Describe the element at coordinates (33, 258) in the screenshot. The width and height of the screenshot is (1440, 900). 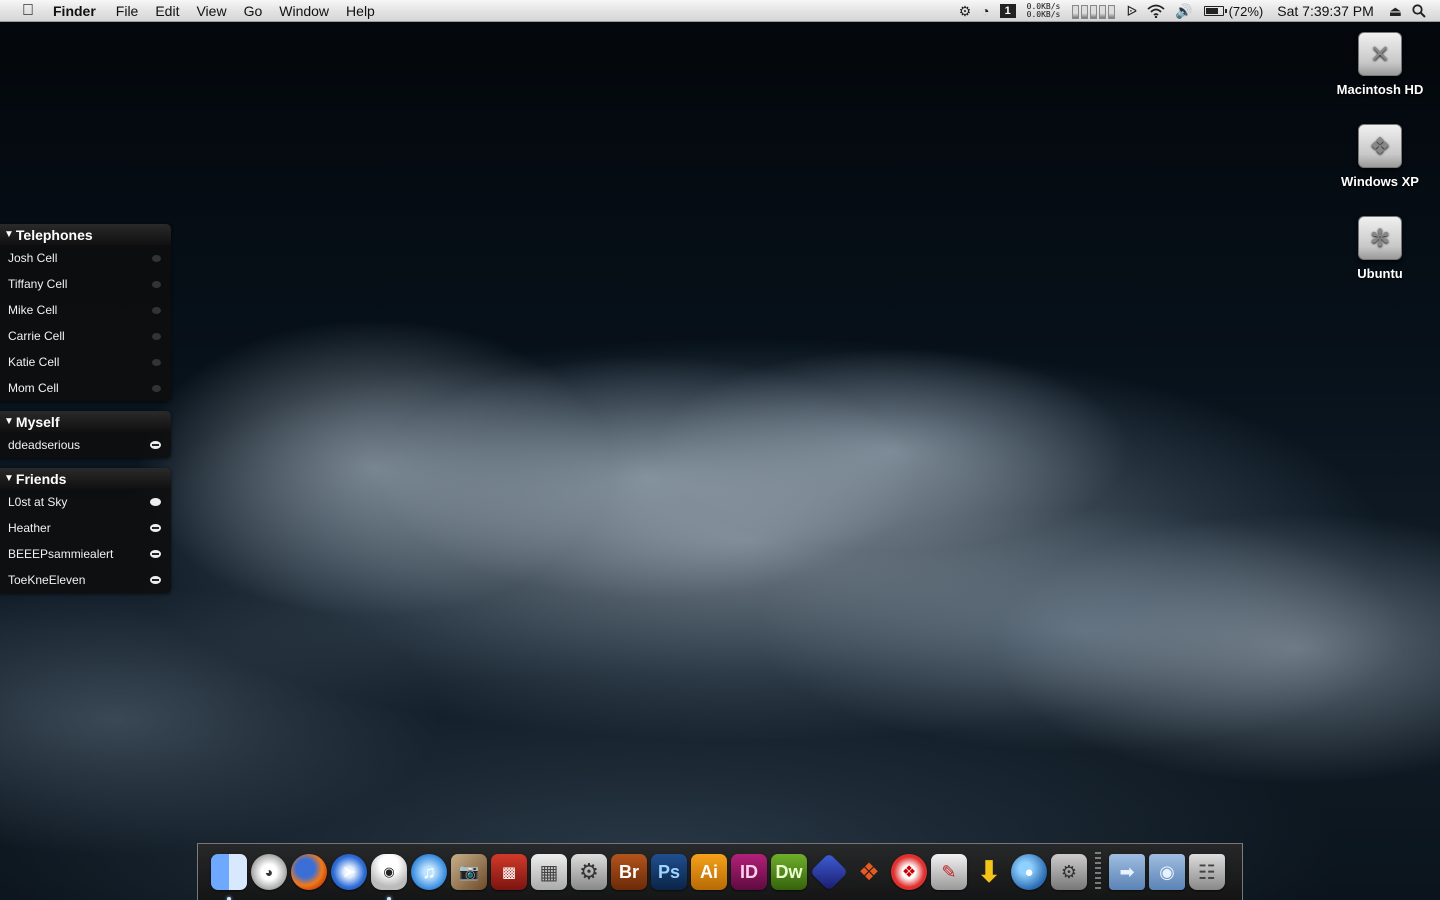
I see `buddy-name: Josh Cell` at that location.